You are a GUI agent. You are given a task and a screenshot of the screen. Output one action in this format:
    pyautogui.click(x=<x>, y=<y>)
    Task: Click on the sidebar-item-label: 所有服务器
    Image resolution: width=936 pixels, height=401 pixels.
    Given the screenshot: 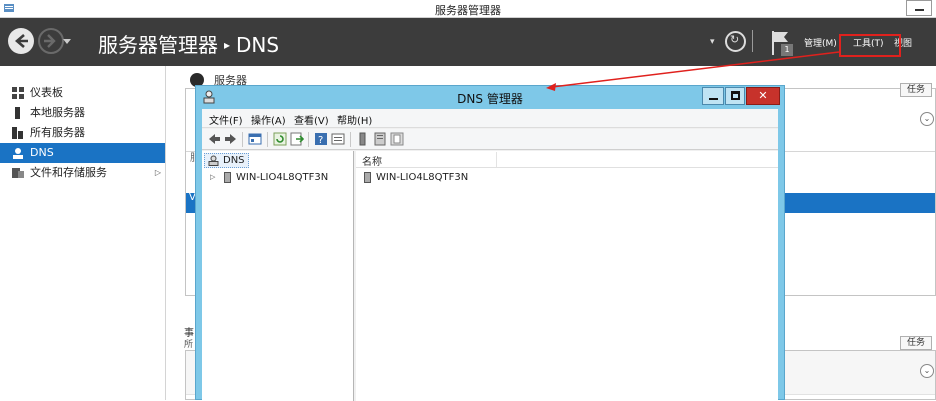 What is the action you would take?
    pyautogui.click(x=57, y=132)
    